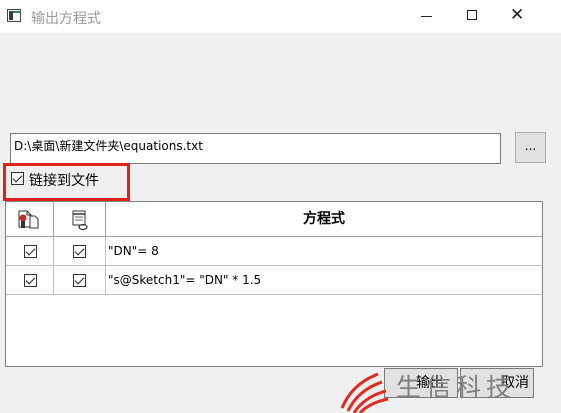  I want to click on file-path-input: D:\桌面\新建文件夹\equations.txt, so click(255, 148).